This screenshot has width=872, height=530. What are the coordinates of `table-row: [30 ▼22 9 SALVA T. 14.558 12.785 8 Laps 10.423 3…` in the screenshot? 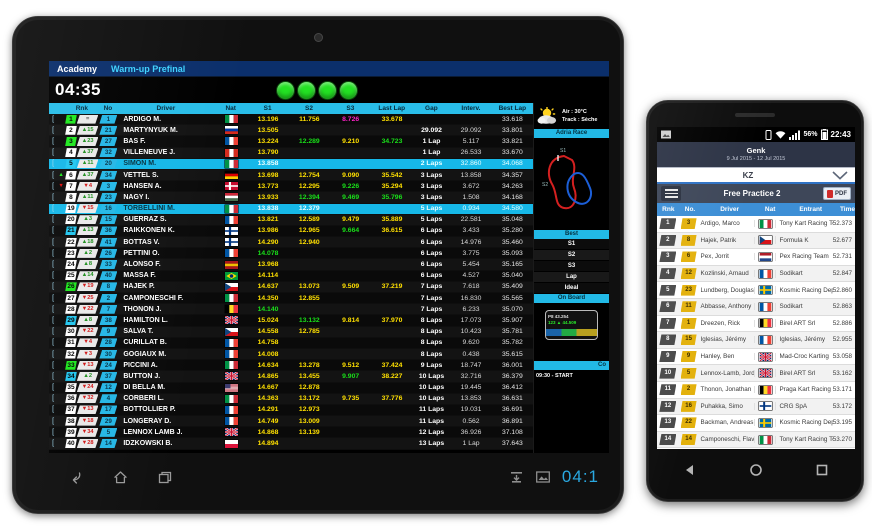 It's located at (291, 332).